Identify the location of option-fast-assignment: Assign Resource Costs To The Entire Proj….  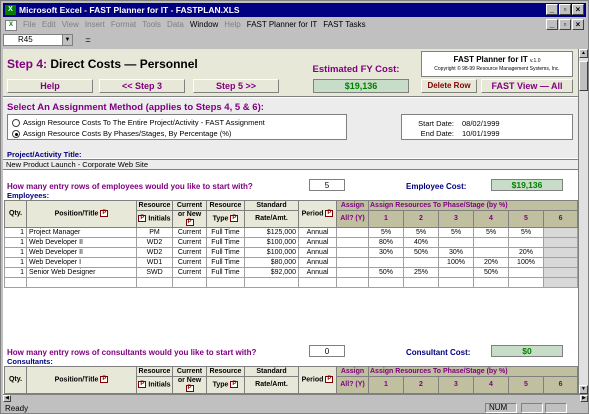
(138, 122).